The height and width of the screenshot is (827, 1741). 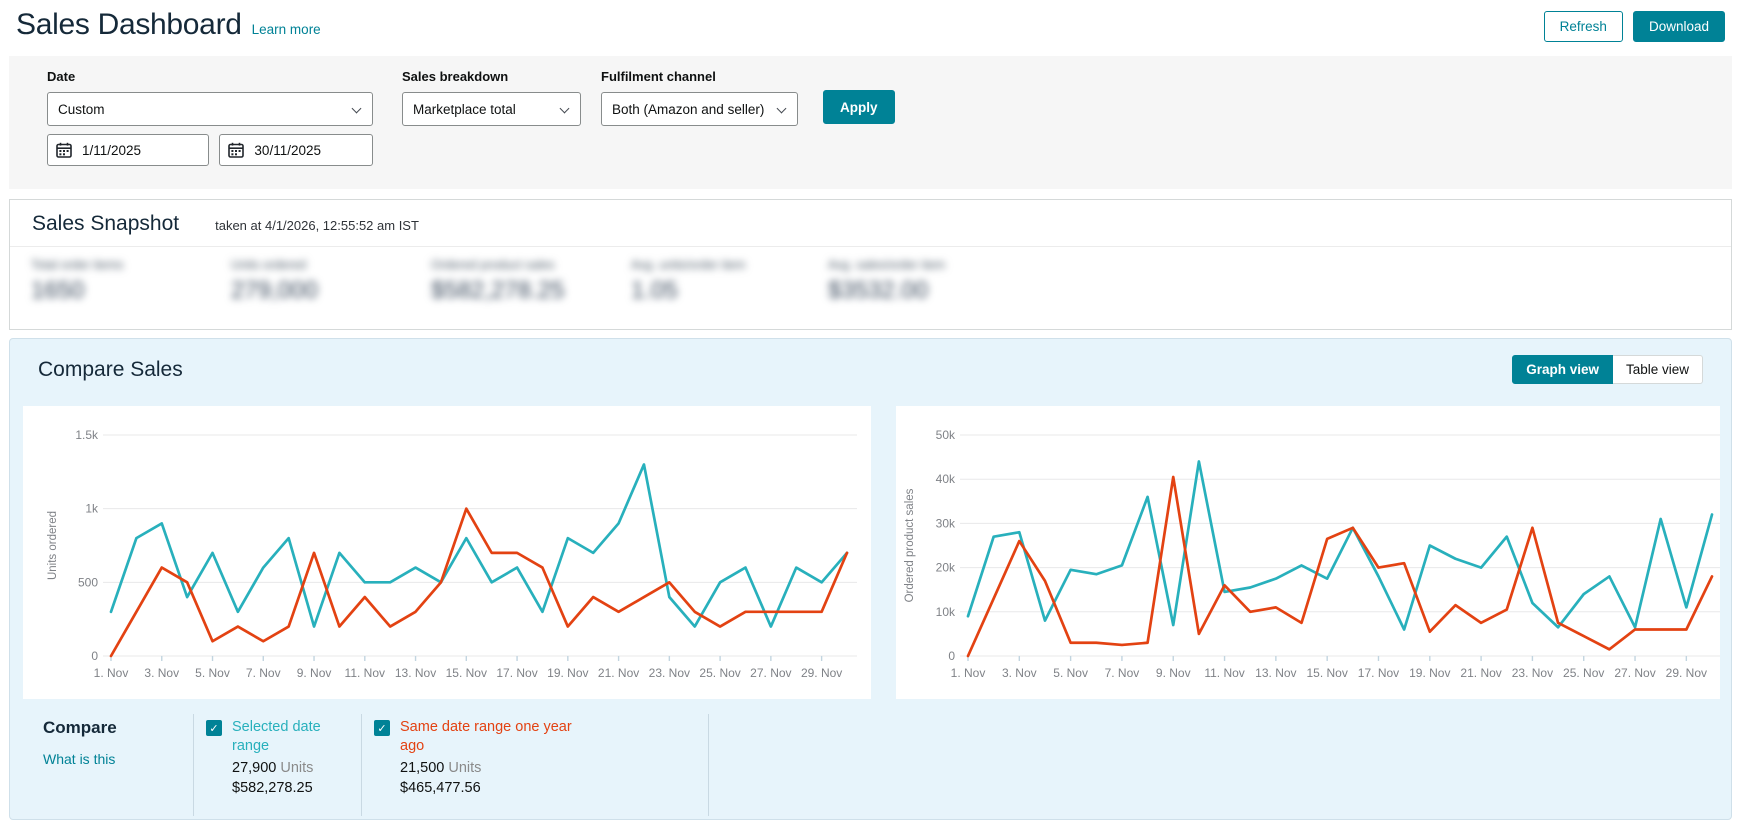 I want to click on fulfilment-channel-select: Both (Amazon and seller), so click(x=699, y=109).